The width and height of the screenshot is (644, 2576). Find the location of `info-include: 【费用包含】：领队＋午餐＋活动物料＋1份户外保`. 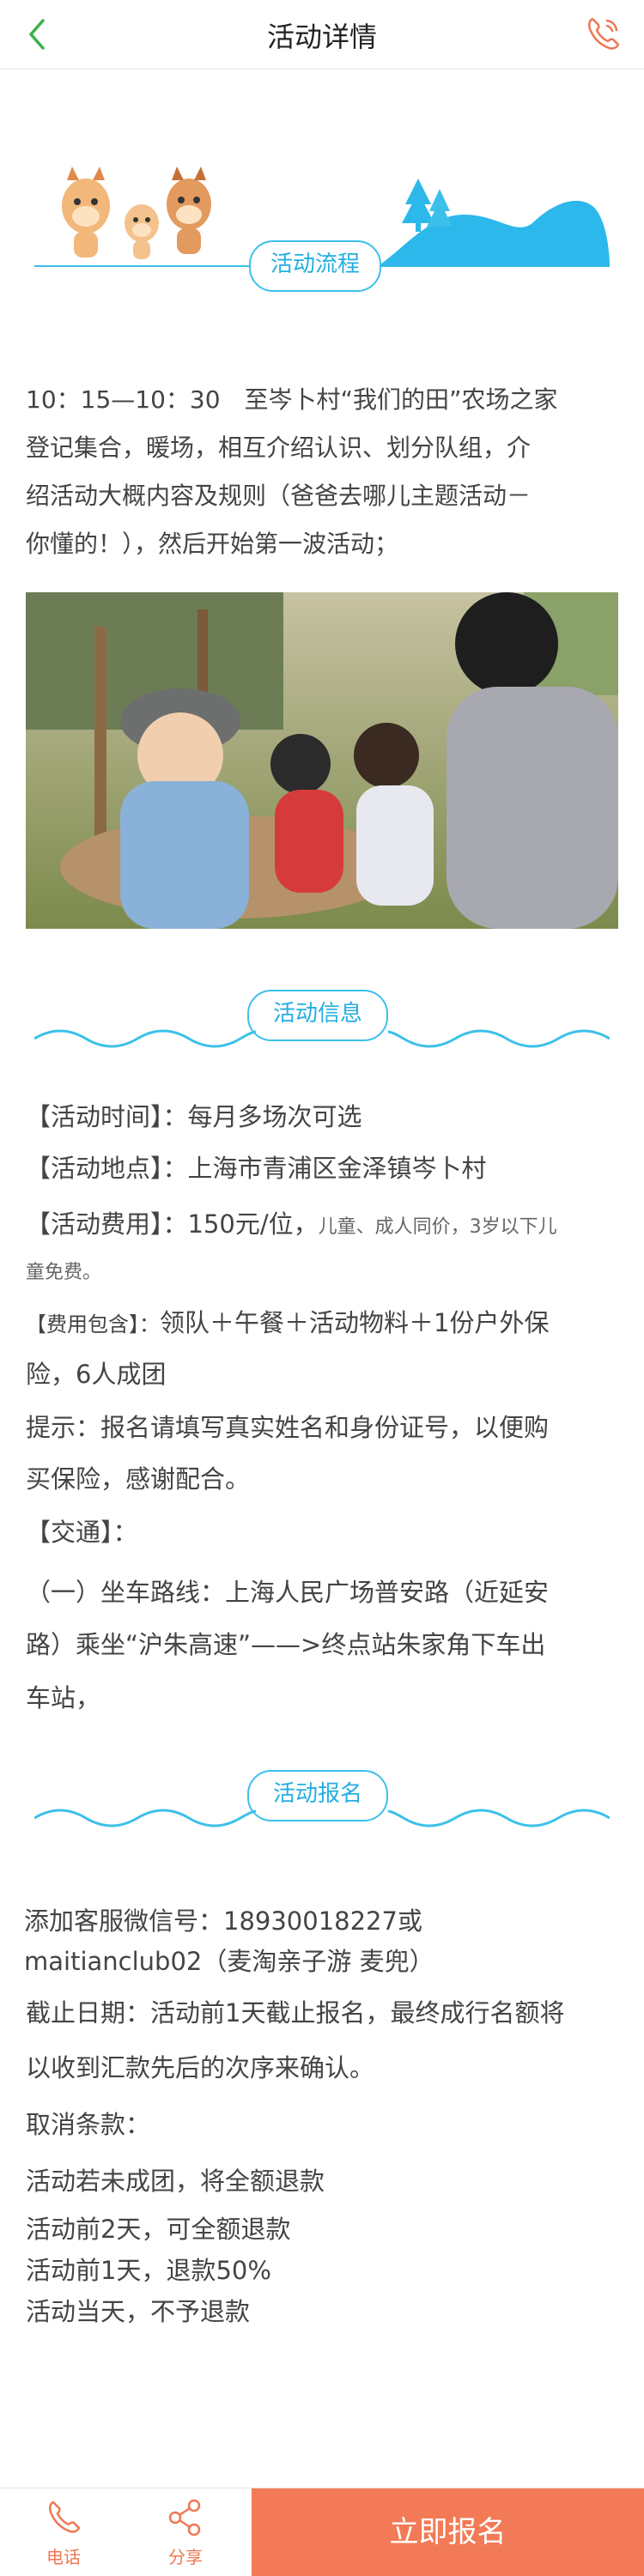

info-include: 【费用包含】：领队＋午餐＋活动物料＋1份户外保 is located at coordinates (326, 1321).